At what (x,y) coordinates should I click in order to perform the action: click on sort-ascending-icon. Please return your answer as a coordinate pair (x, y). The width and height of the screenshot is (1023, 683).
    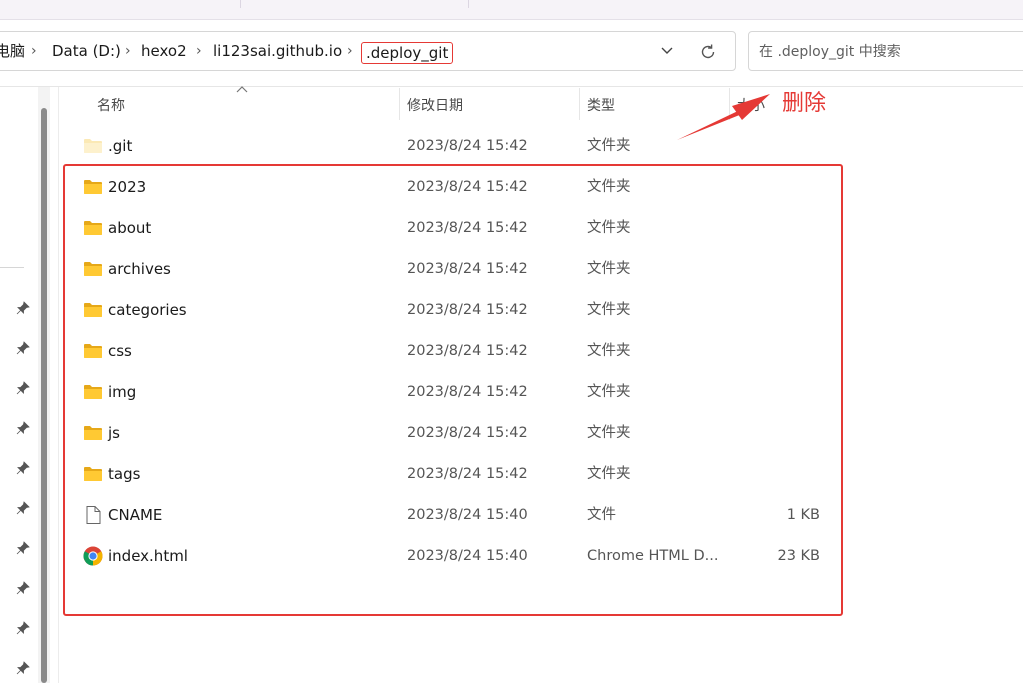
    Looking at the image, I should click on (242, 89).